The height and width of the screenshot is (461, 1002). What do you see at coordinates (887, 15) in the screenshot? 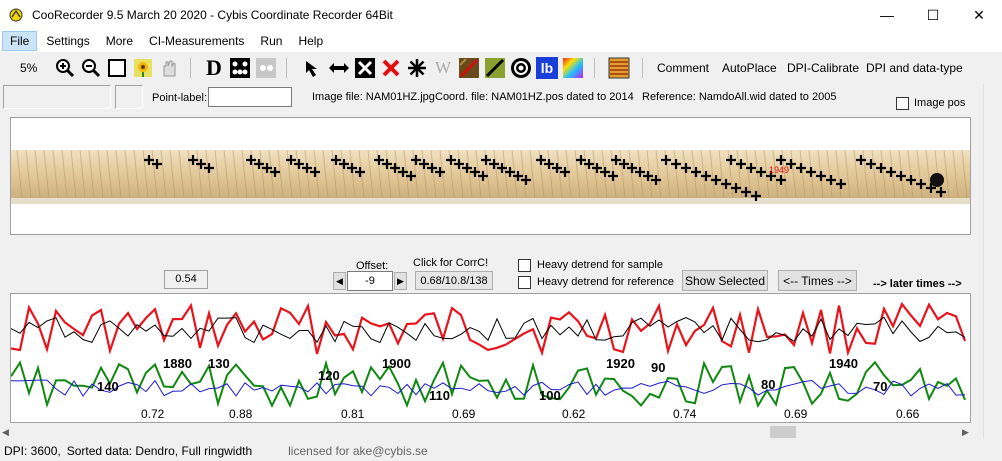
I see `minimize-button: —` at bounding box center [887, 15].